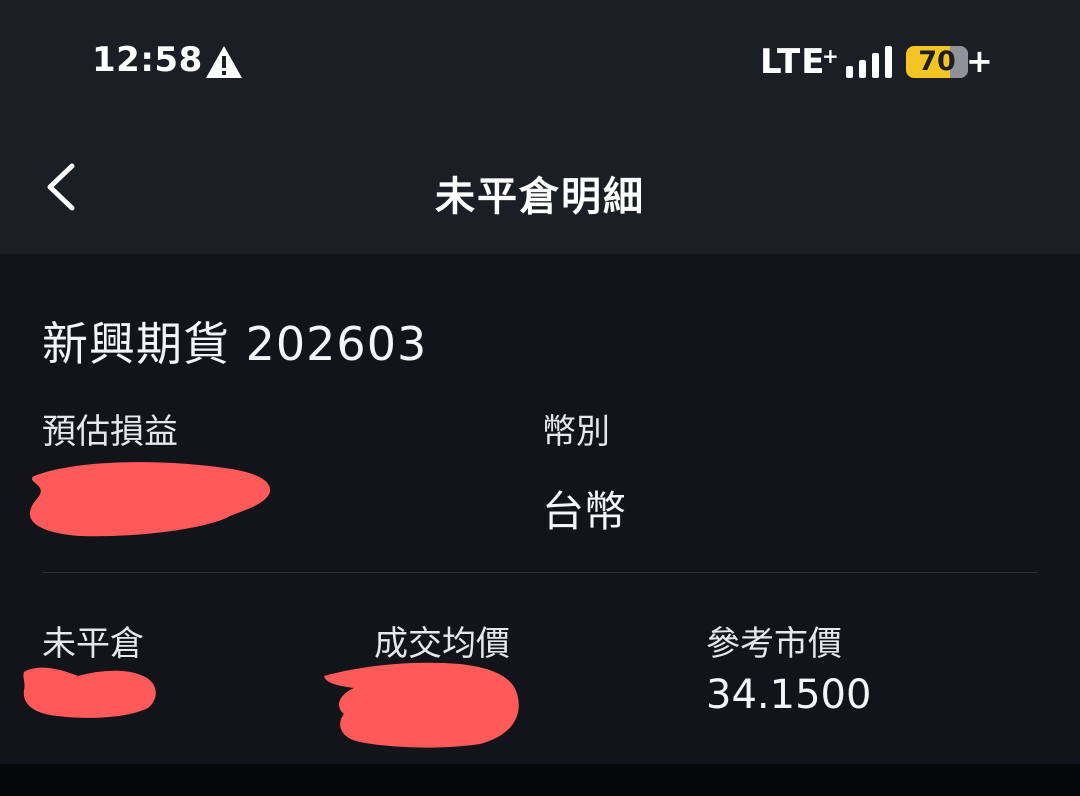 The width and height of the screenshot is (1080, 796). What do you see at coordinates (584, 511) in the screenshot?
I see `currency-value: 台幣` at bounding box center [584, 511].